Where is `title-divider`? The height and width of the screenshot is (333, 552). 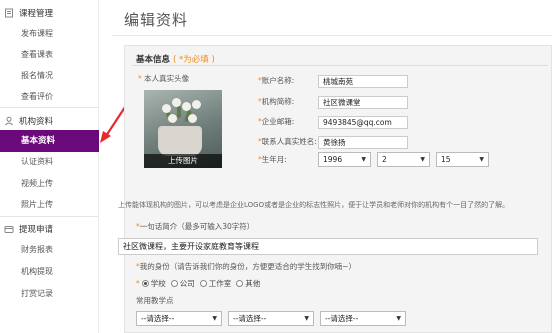
title-divider is located at coordinates (332, 35).